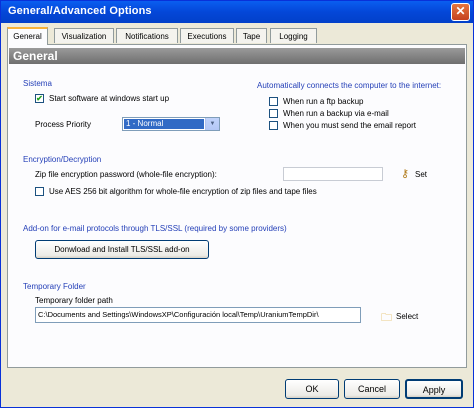 The image size is (474, 408). Describe the element at coordinates (460, 12) in the screenshot. I see `close-button: ✕` at that location.